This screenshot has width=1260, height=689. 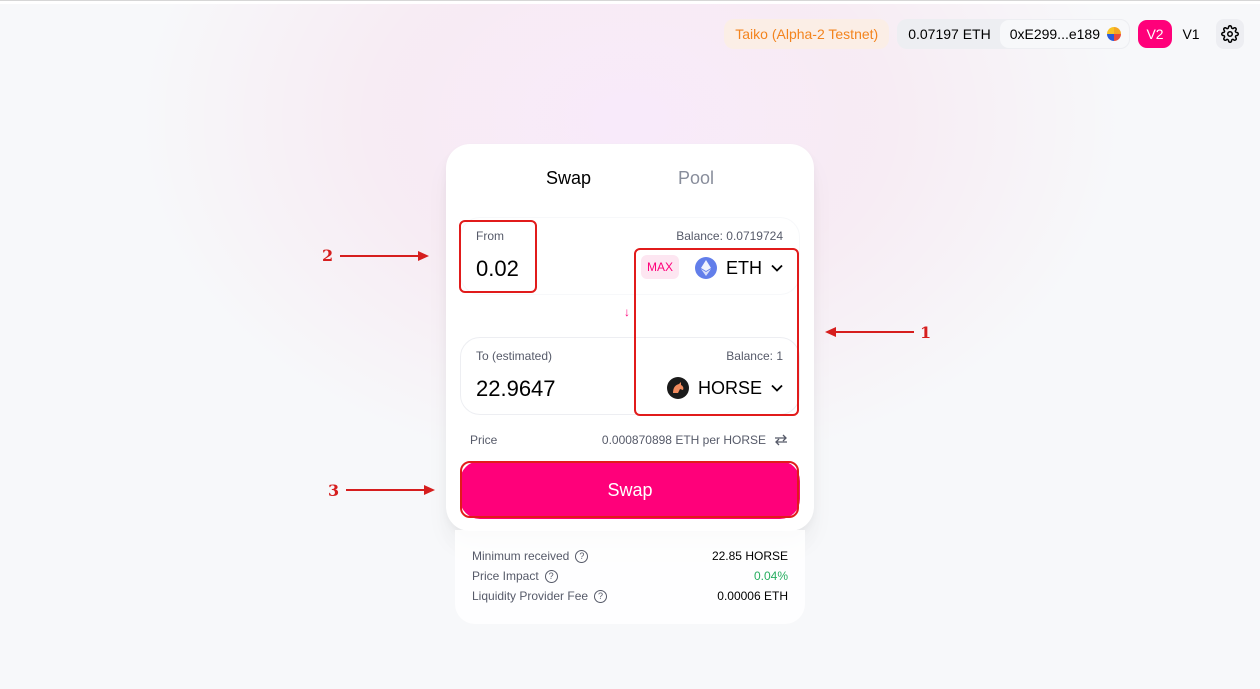 What do you see at coordinates (729, 236) in the screenshot?
I see `from-balance: Balance: 0.0719724` at bounding box center [729, 236].